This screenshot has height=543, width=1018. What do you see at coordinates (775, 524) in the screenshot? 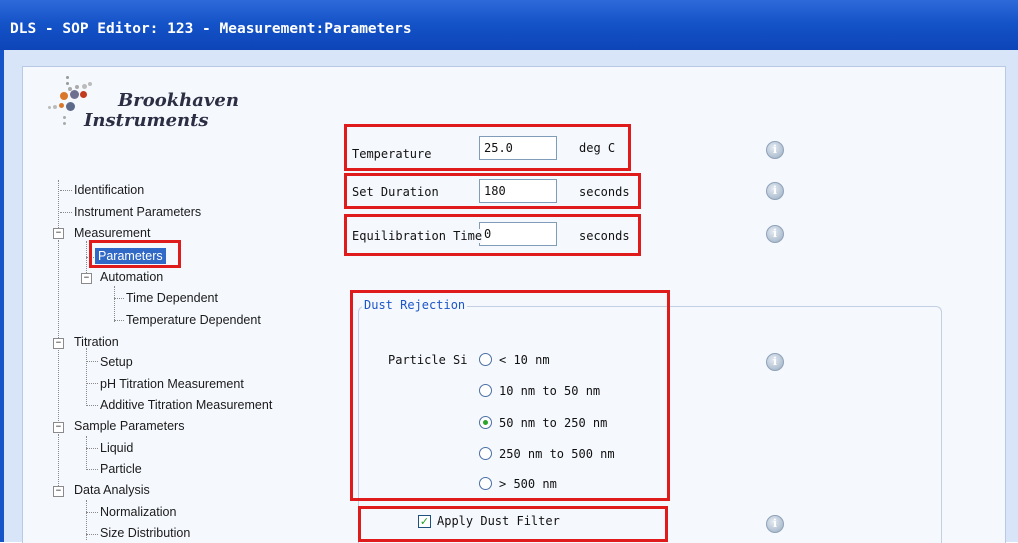
I see `apply-dust-filter-info-icon: i` at bounding box center [775, 524].